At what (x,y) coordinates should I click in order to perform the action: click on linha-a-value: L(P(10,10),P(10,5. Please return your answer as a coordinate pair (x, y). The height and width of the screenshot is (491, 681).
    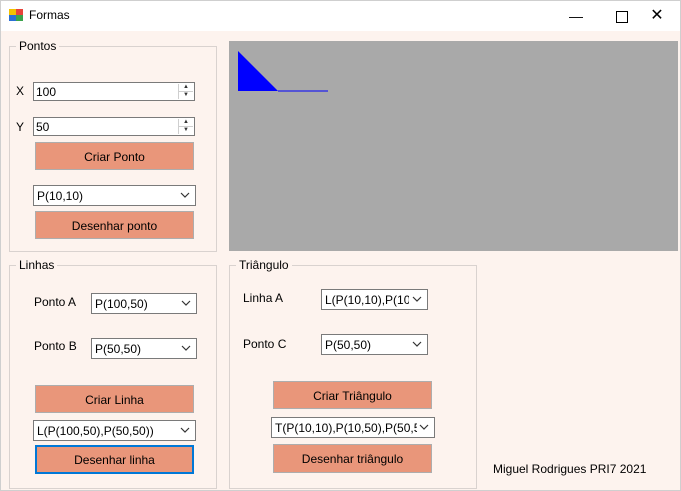
    Looking at the image, I should click on (367, 300).